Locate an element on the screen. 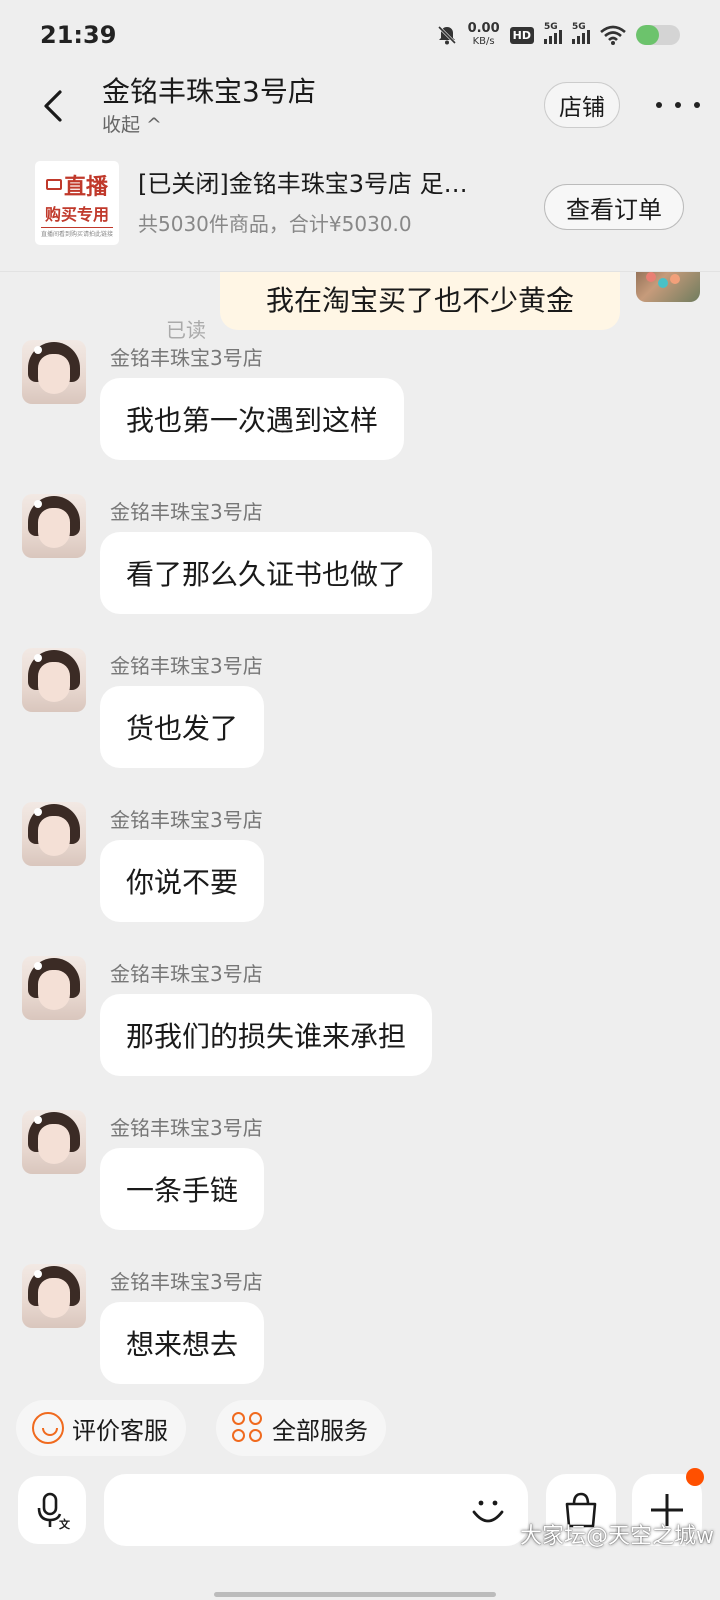 Image resolution: width=720 pixels, height=1600 pixels. sent-message-bubble: 我在淘宝买了也不少黄金 is located at coordinates (420, 301).